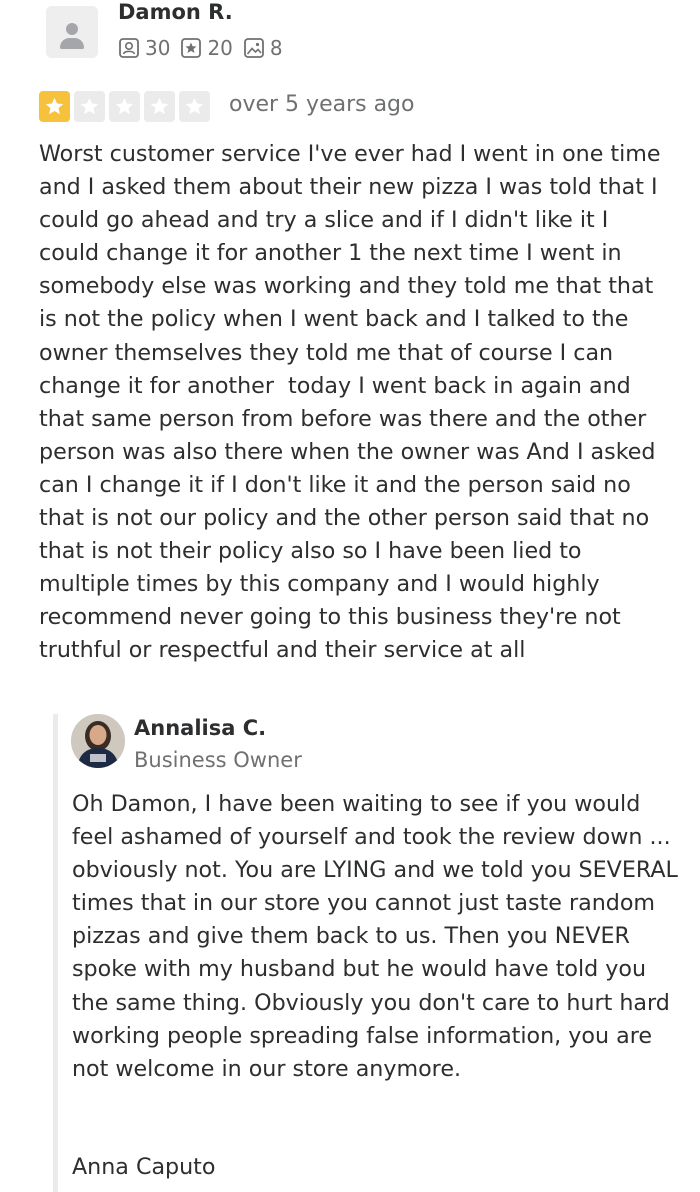 This screenshot has width=700, height=1192. Describe the element at coordinates (54, 106) in the screenshot. I see `star-filled-icon` at that location.